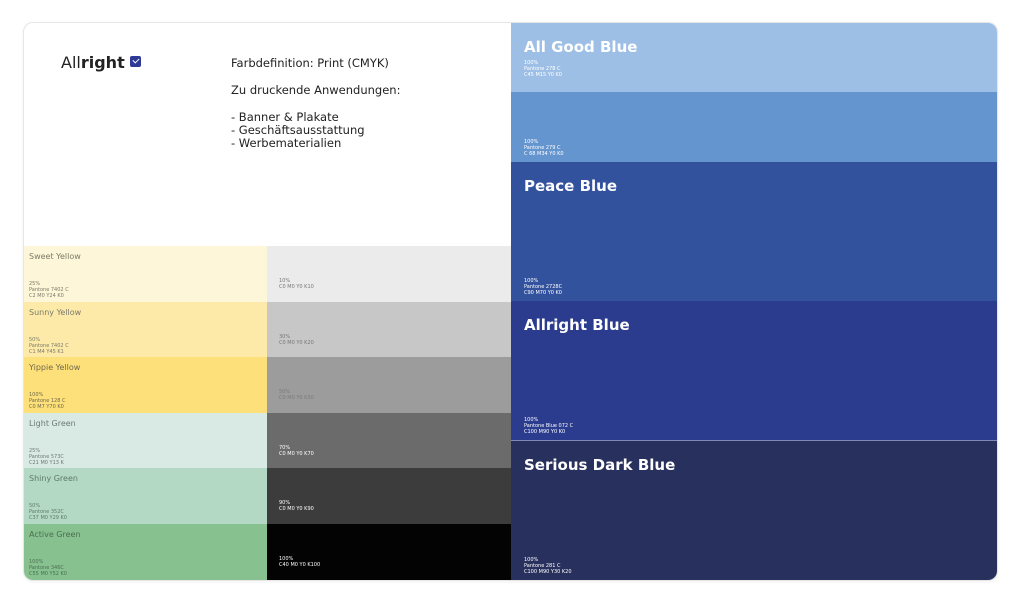 Image resolution: width=1024 pixels, height=607 pixels. I want to click on swatch-details: 100% Pantone 2728C C90 M70 Y0 K0, so click(543, 287).